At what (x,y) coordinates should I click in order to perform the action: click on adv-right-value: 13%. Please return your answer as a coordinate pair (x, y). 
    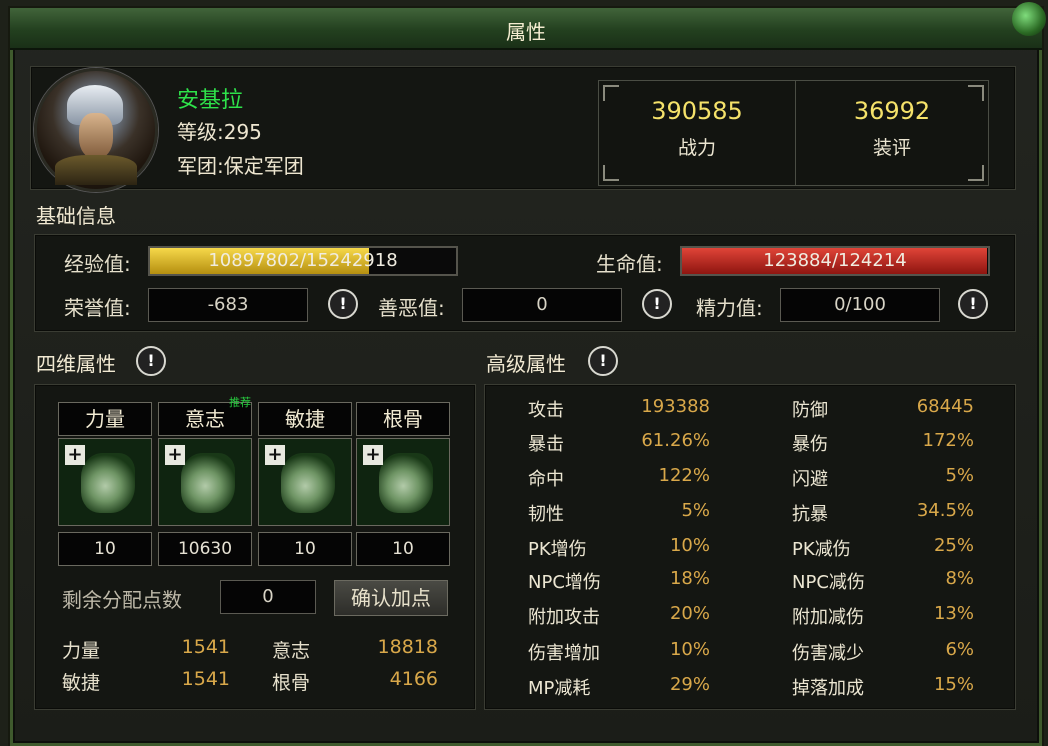
    Looking at the image, I should click on (953, 613).